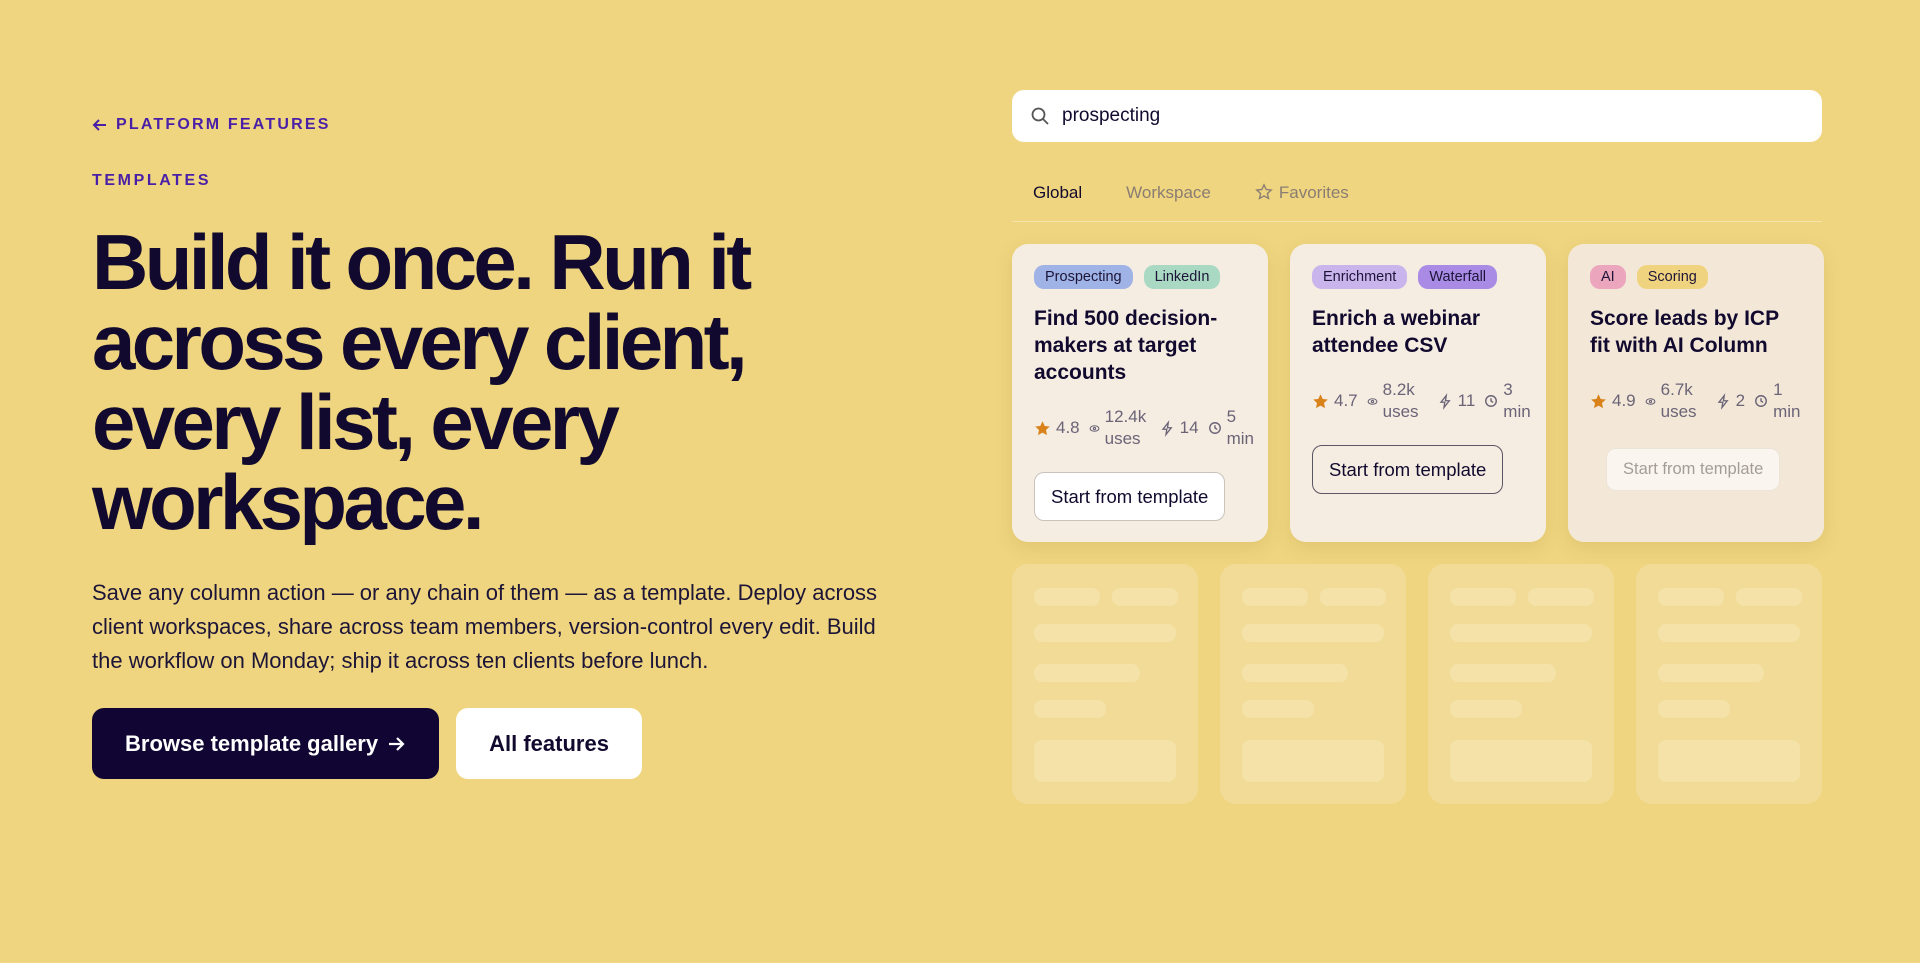  I want to click on tag-badge: AI, so click(1608, 277).